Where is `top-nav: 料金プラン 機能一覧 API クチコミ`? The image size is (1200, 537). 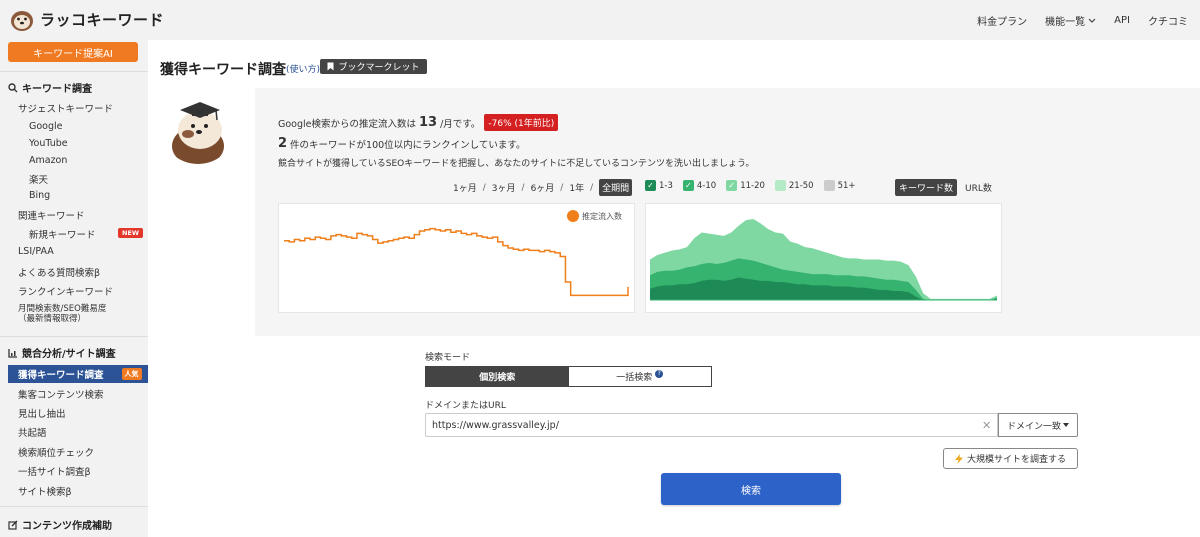
top-nav: 料金プラン 機能一覧 API クチコミ is located at coordinates (1082, 20).